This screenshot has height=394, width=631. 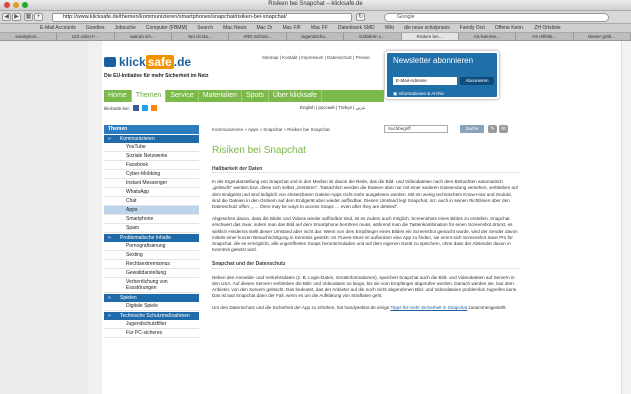 I want to click on bookmark-item: Mac Dr, so click(x=264, y=28).